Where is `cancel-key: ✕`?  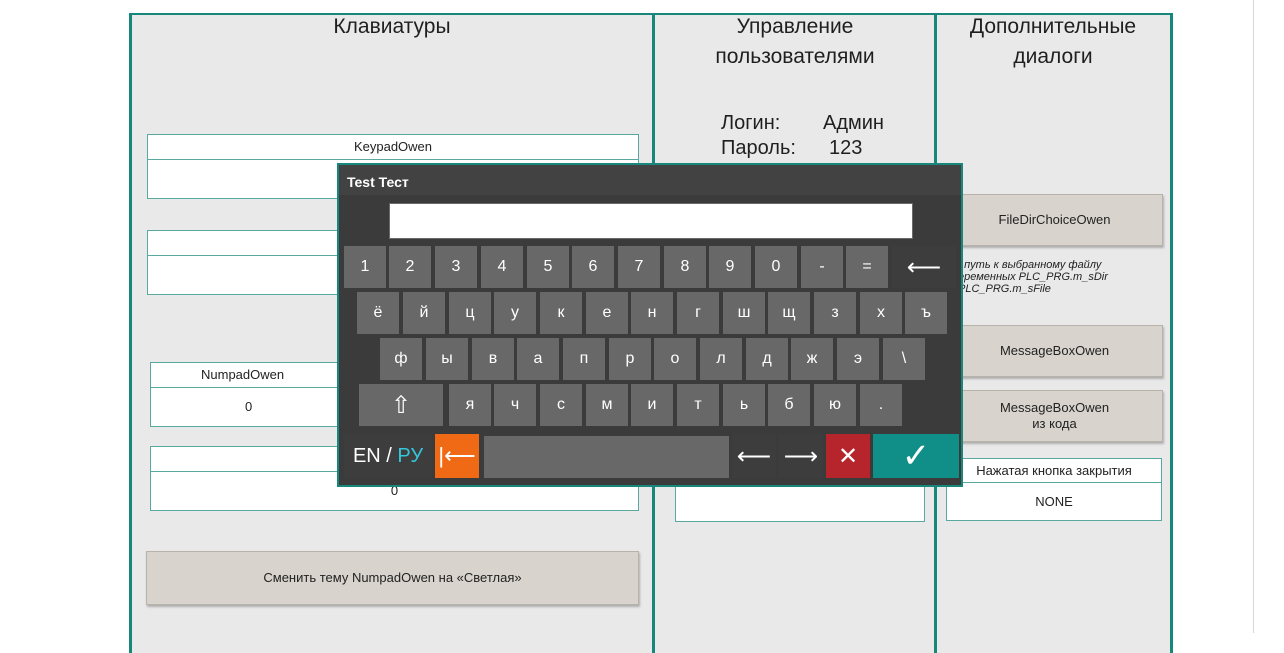
cancel-key: ✕ is located at coordinates (848, 456).